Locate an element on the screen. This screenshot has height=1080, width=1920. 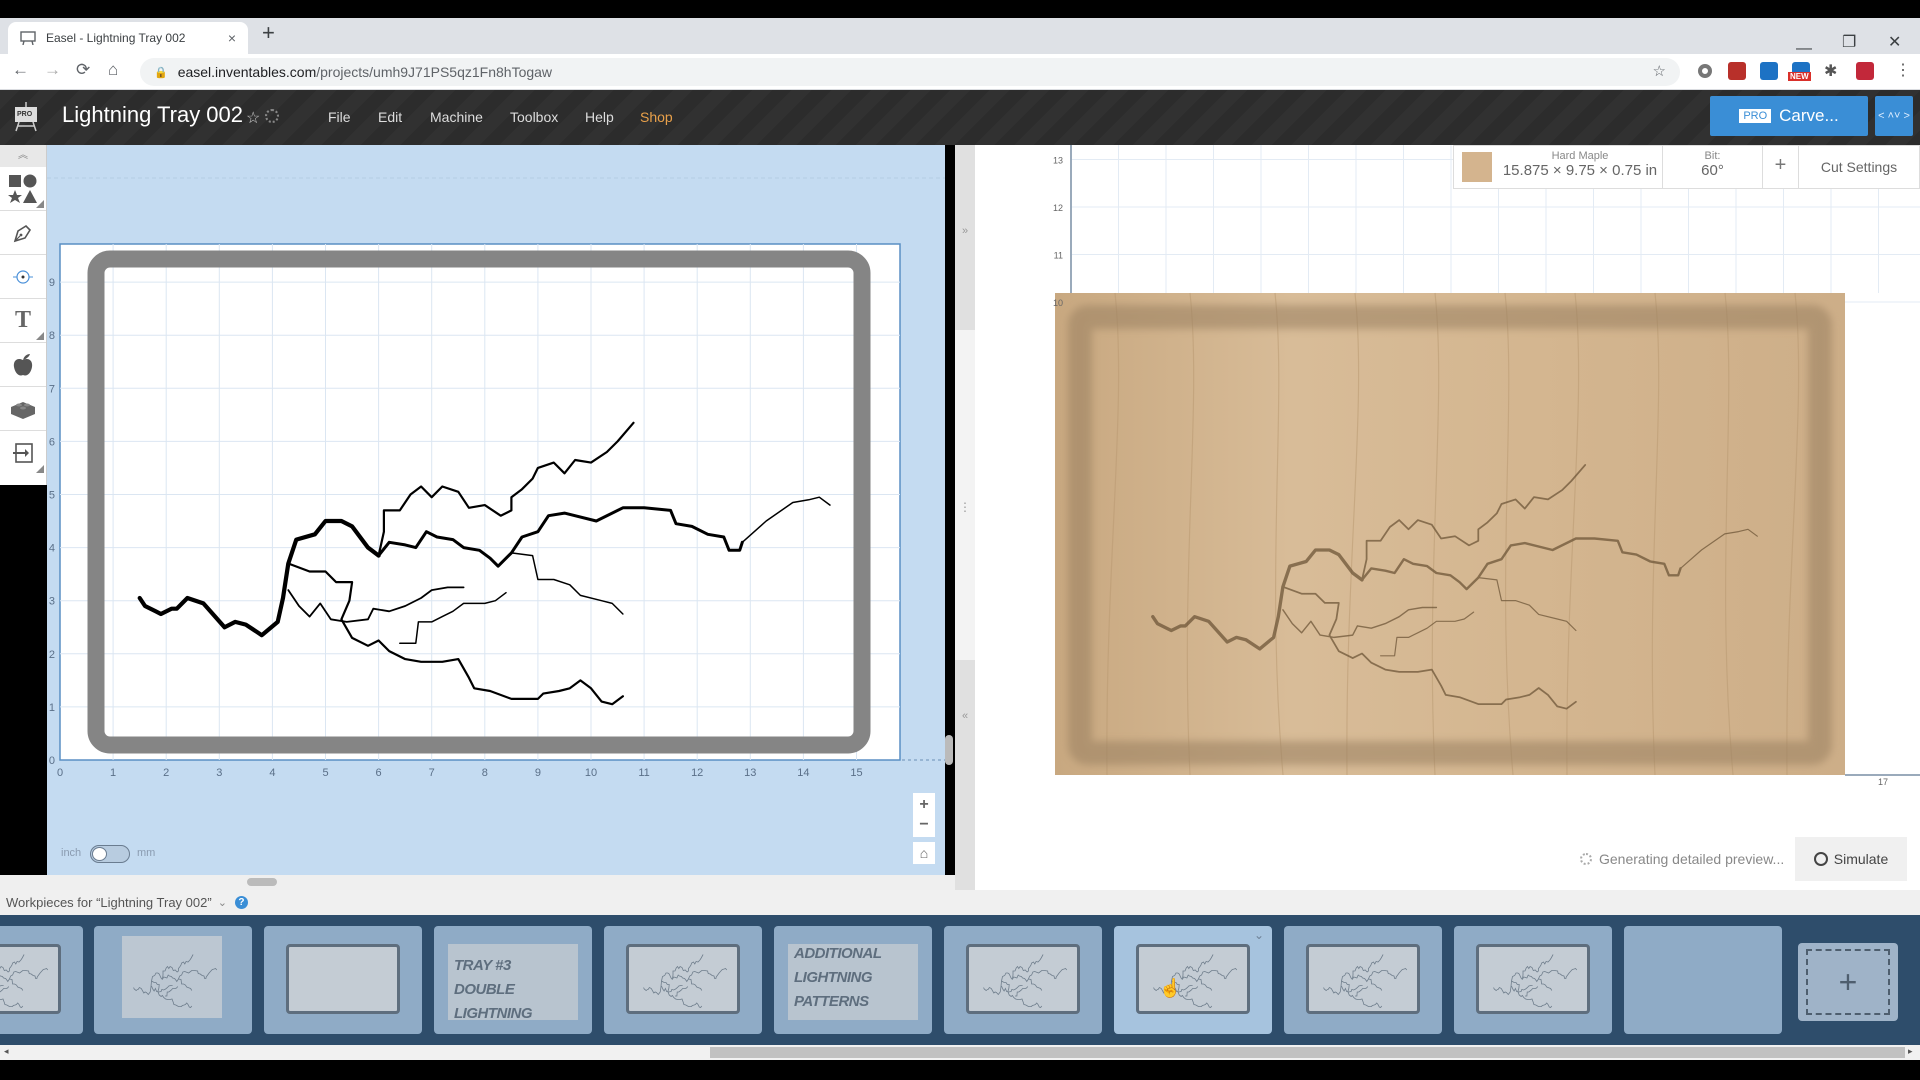
menu-help: Help is located at coordinates (599, 117).